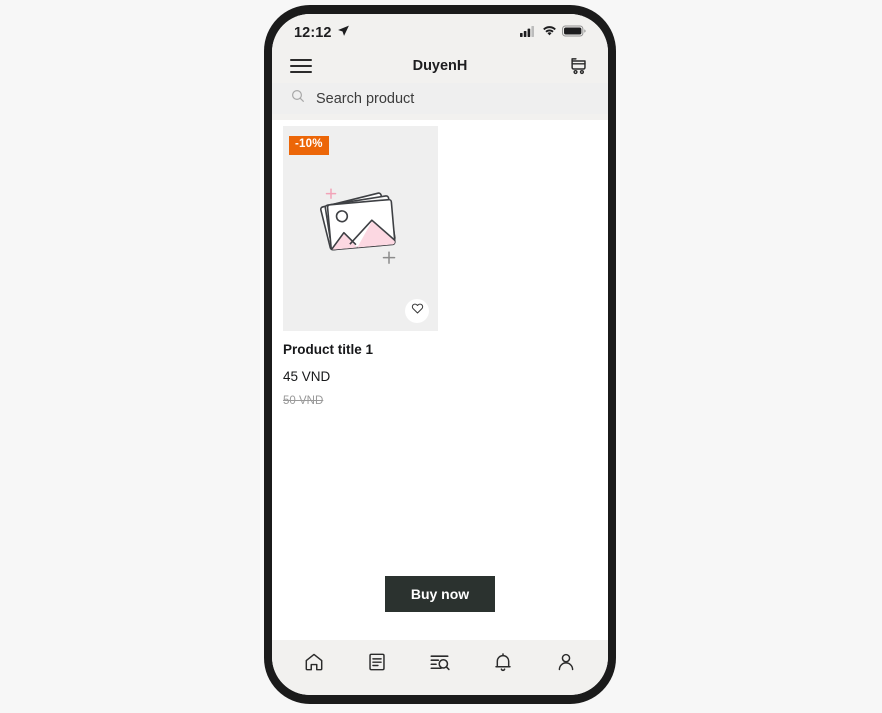  I want to click on shopping-cart-icon, so click(579, 66).